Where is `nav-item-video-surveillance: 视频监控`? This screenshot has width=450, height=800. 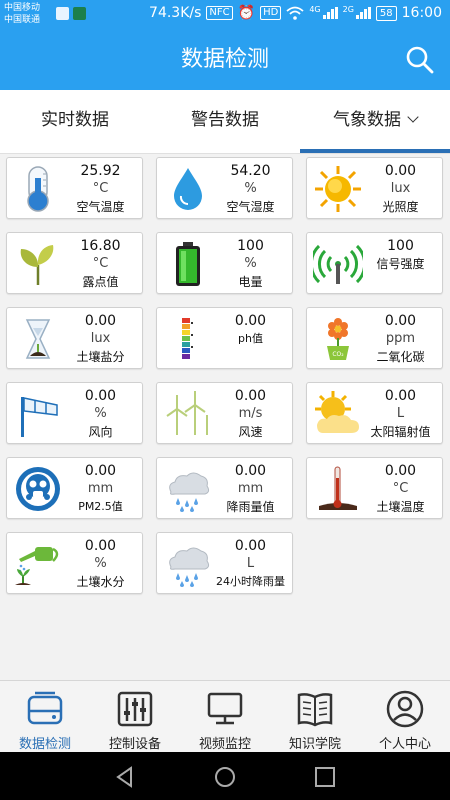
nav-item-video-surveillance: 视频监控 is located at coordinates (225, 716).